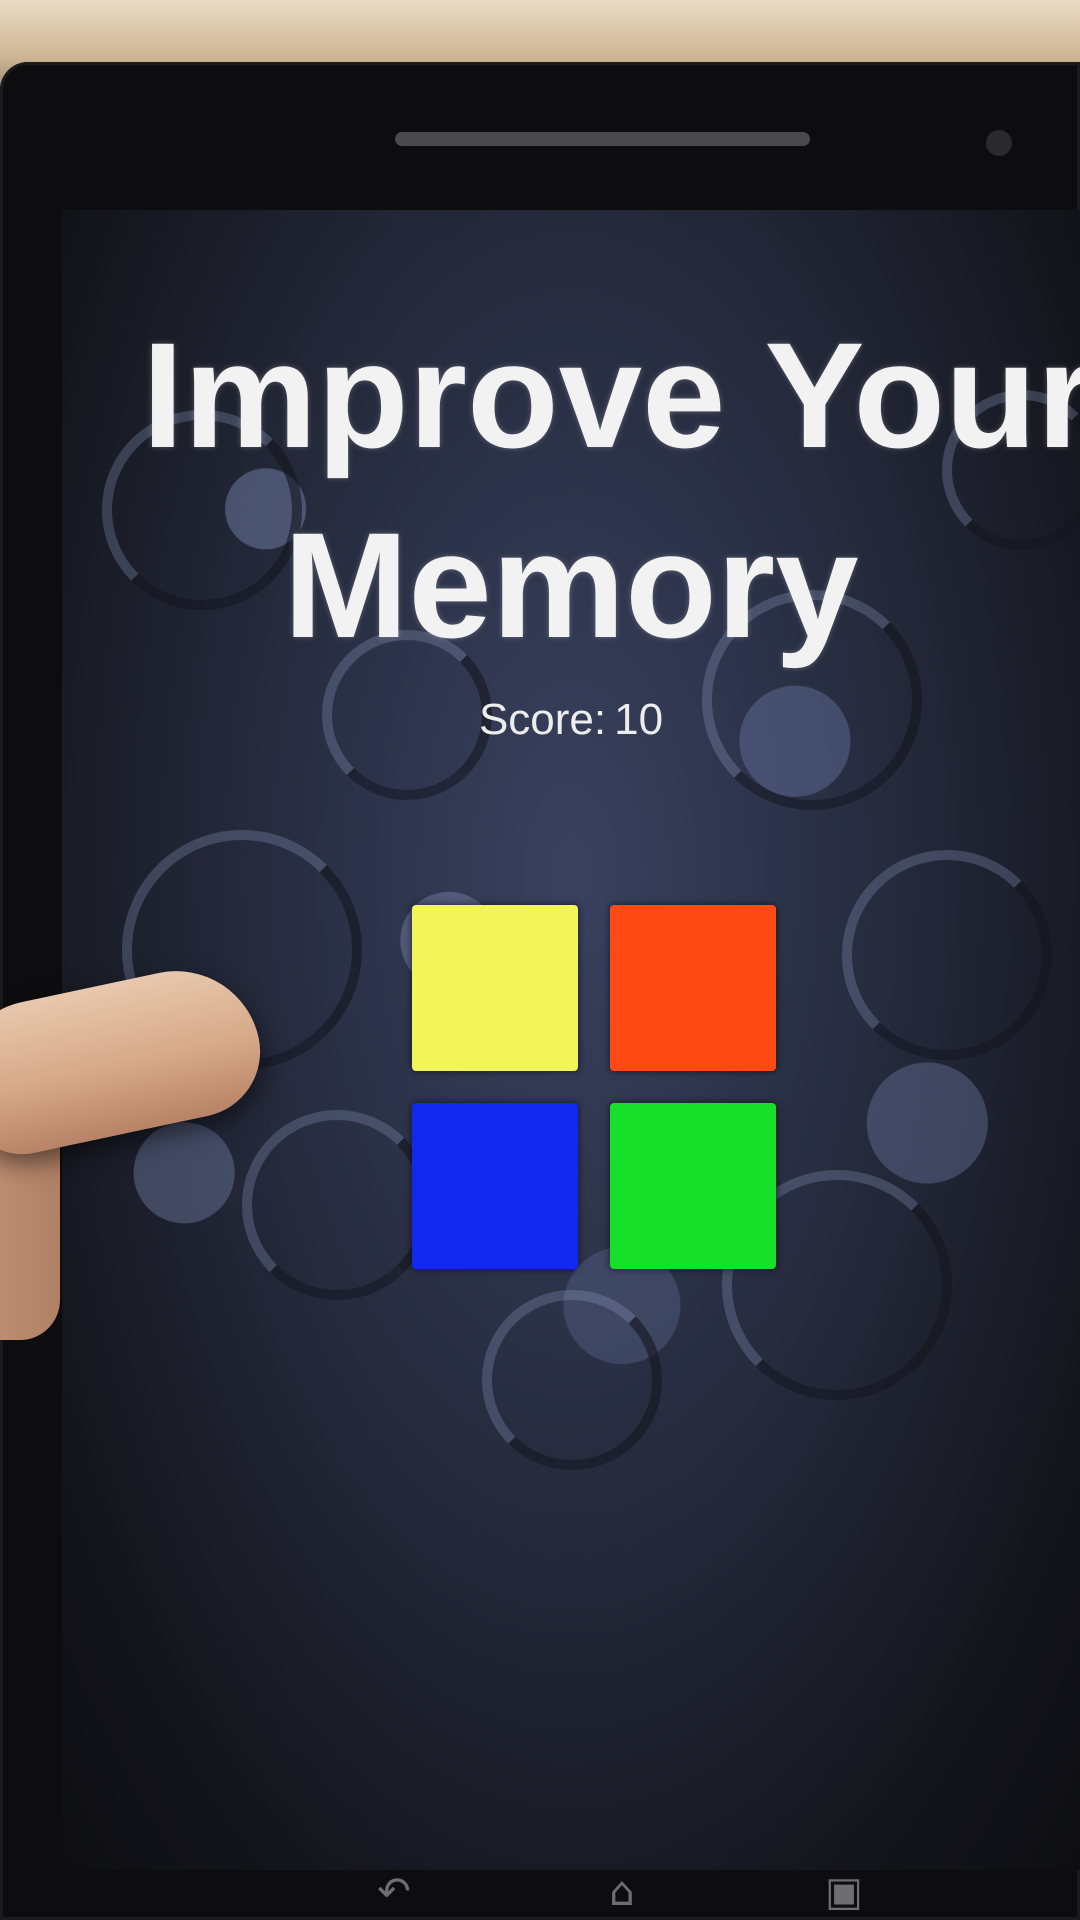 This screenshot has width=1080, height=1920. I want to click on red-tile, so click(693, 988).